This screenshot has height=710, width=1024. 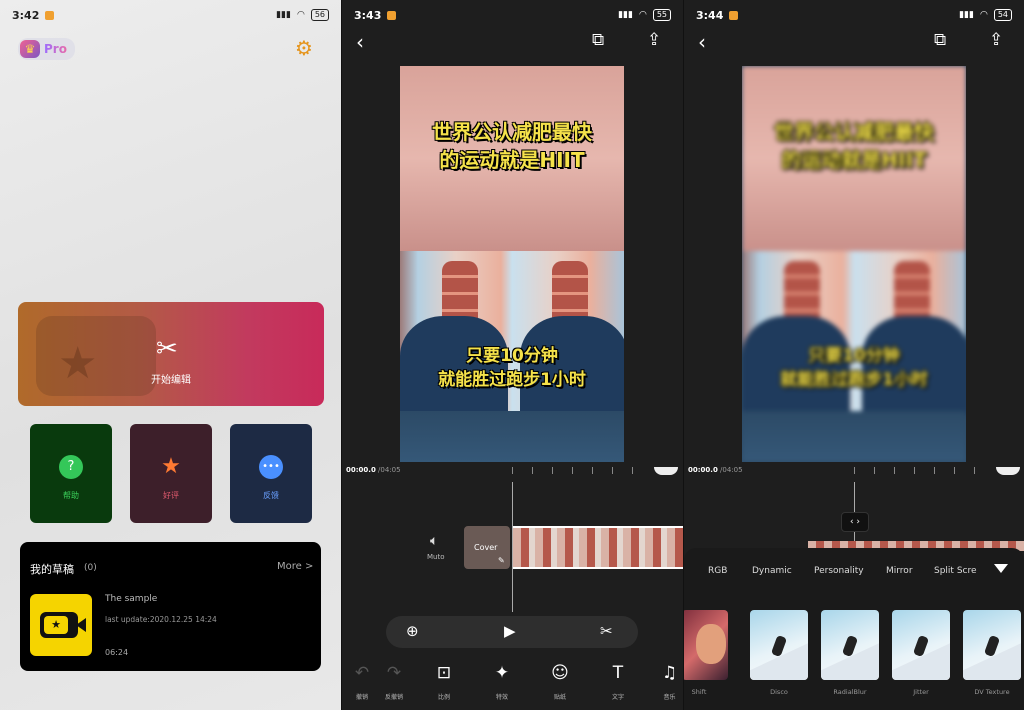 What do you see at coordinates (412, 631) in the screenshot?
I see `add-clip-icon: ⊕` at bounding box center [412, 631].